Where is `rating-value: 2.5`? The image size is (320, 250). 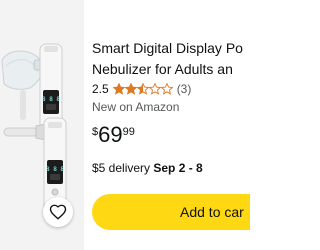 rating-value: 2.5 is located at coordinates (100, 89).